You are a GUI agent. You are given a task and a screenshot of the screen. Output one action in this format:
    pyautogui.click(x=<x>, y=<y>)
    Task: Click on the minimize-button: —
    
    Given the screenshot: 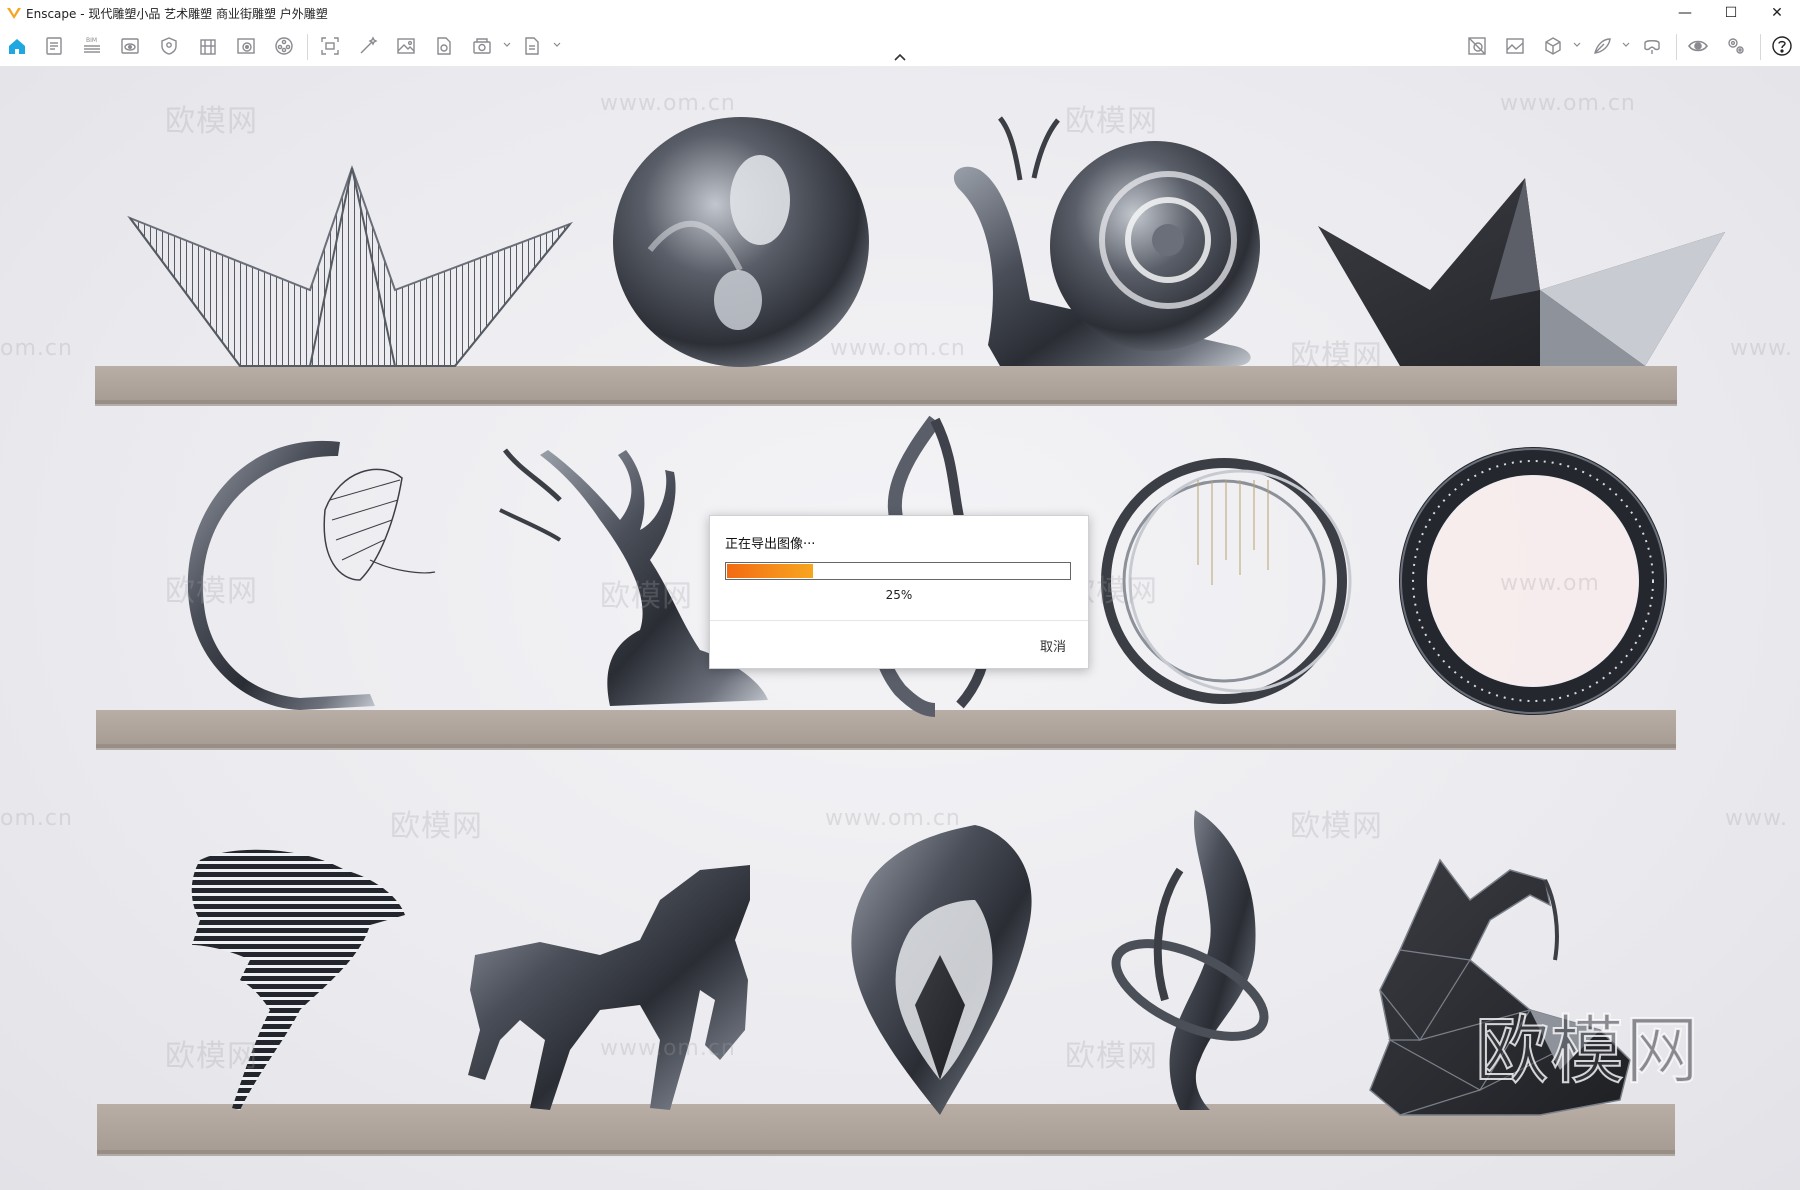 What is the action you would take?
    pyautogui.click(x=1685, y=13)
    